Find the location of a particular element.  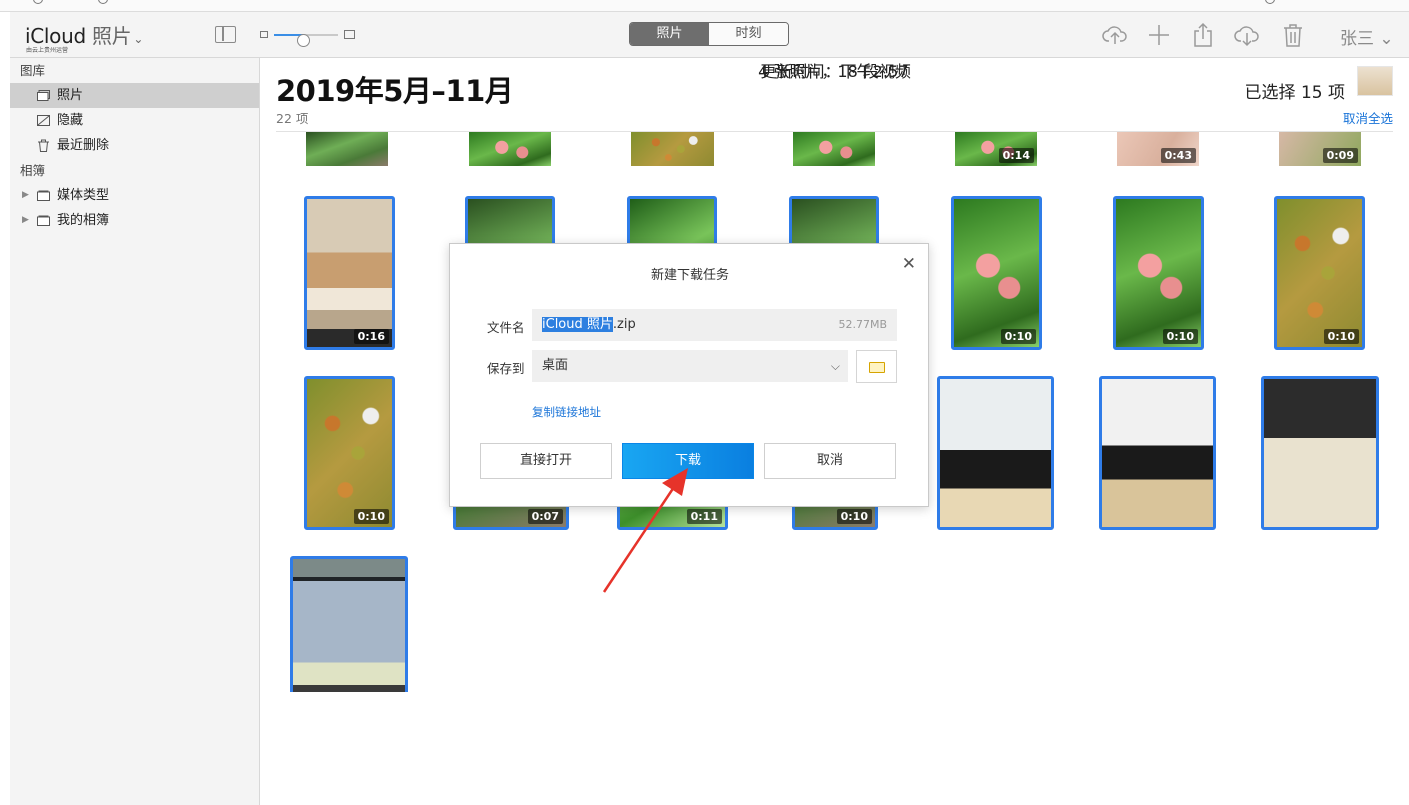

zoom-knob is located at coordinates (303, 40).